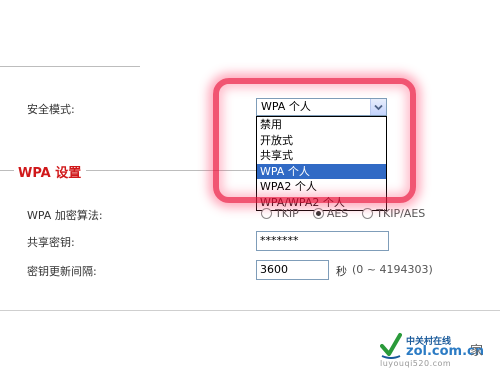 The image size is (500, 375). I want to click on radio-aes, so click(318, 213).